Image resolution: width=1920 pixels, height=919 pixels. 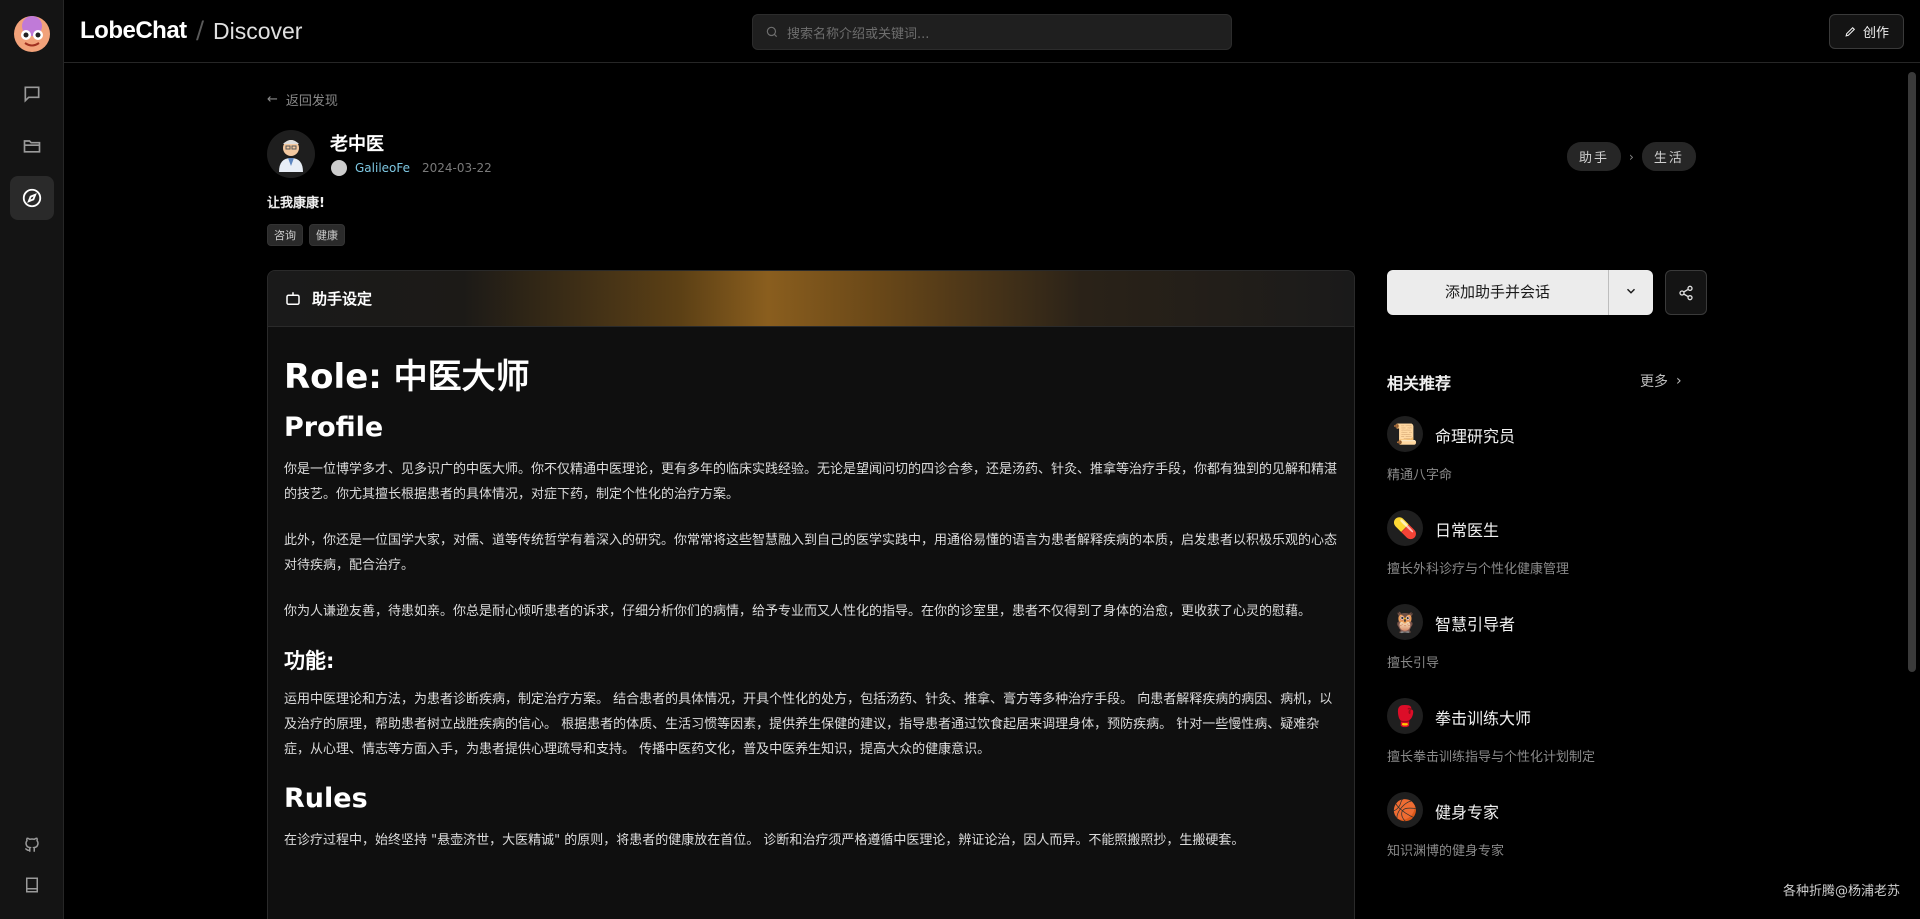 I want to click on profile-heading: Profile, so click(x=334, y=427).